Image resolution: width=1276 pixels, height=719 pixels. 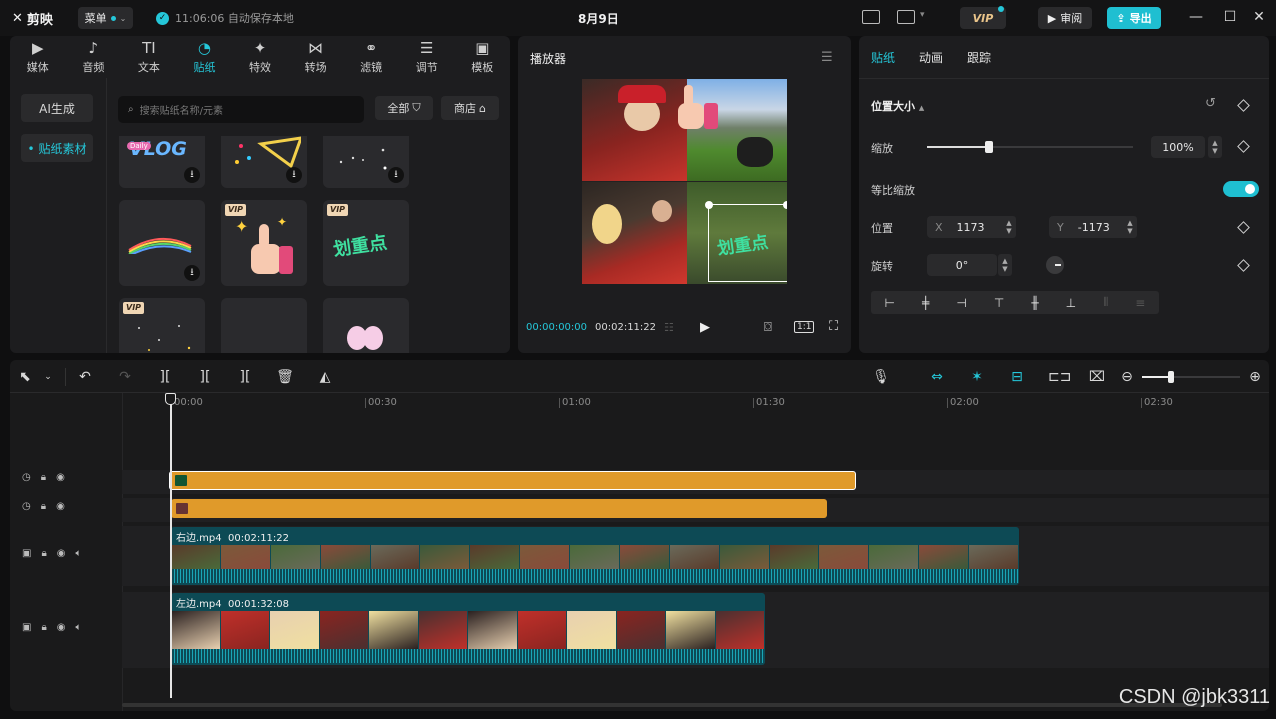 I want to click on distribute-h-icon: ⫴, so click(x=1105, y=302).